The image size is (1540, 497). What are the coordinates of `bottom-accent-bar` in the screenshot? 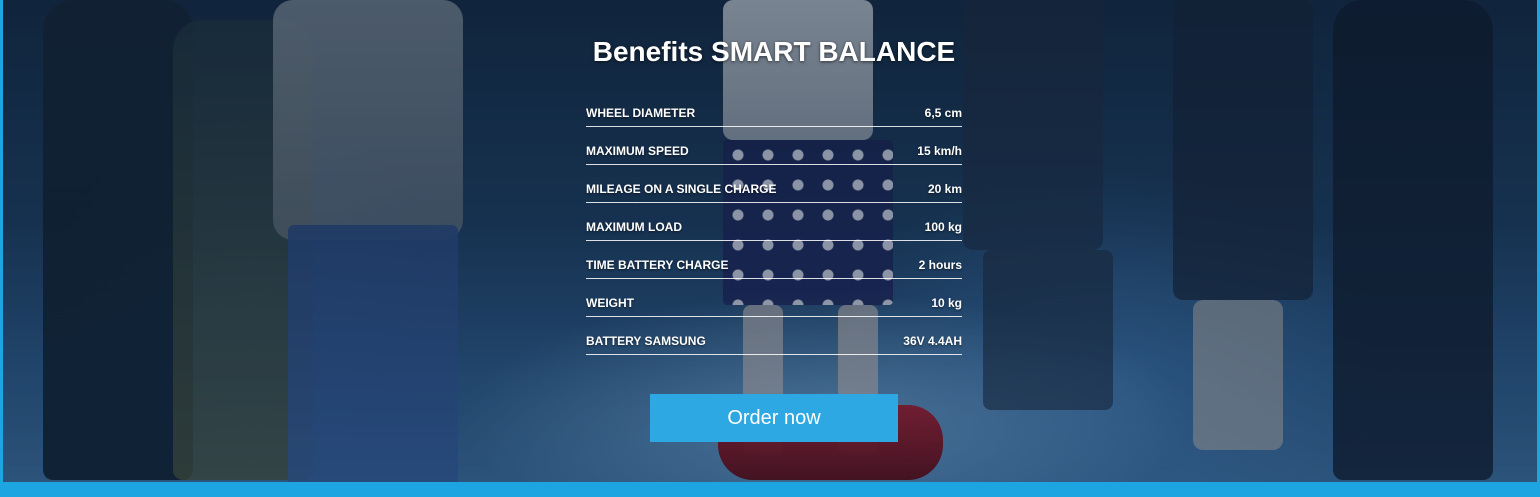 It's located at (770, 489).